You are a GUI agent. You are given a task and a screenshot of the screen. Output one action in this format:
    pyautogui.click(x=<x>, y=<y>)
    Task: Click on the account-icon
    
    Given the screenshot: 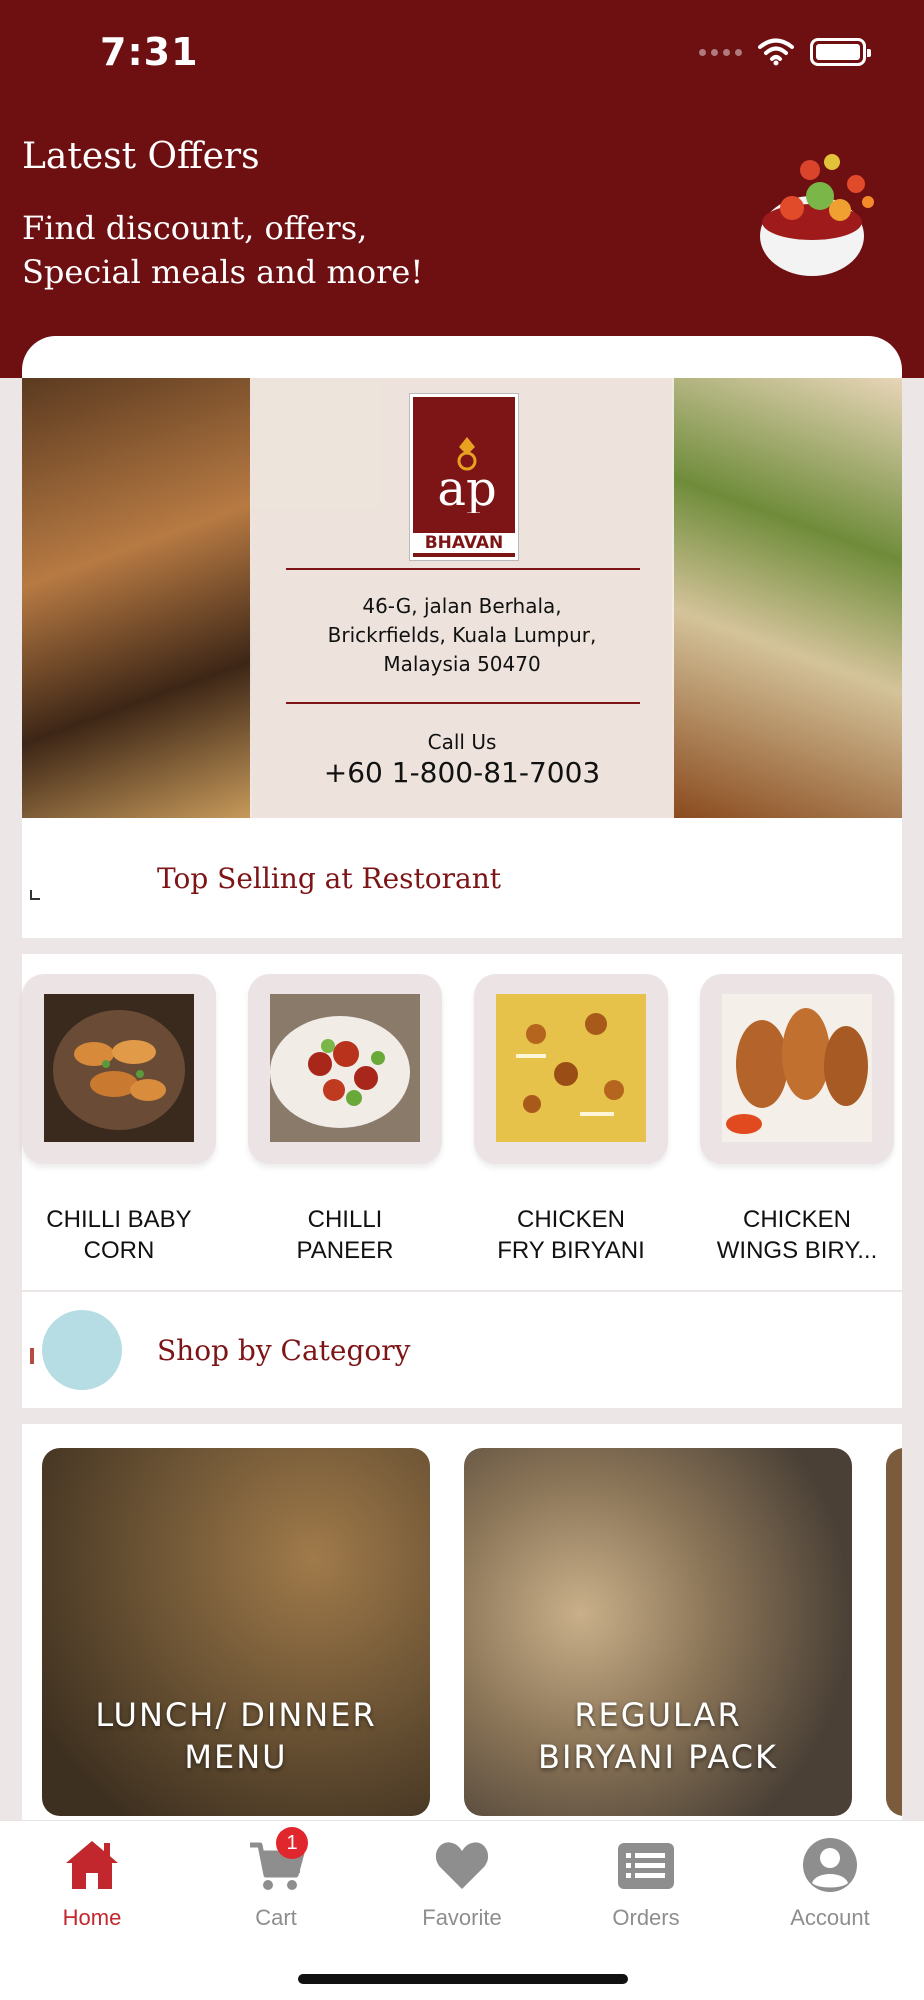 What is the action you would take?
    pyautogui.click(x=830, y=1865)
    